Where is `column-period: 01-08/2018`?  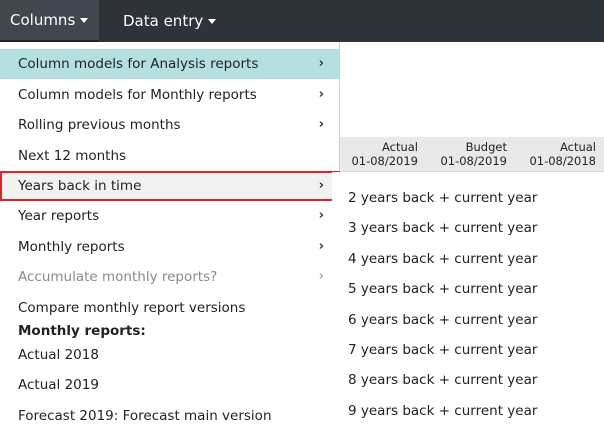 column-period: 01-08/2018 is located at coordinates (562, 161).